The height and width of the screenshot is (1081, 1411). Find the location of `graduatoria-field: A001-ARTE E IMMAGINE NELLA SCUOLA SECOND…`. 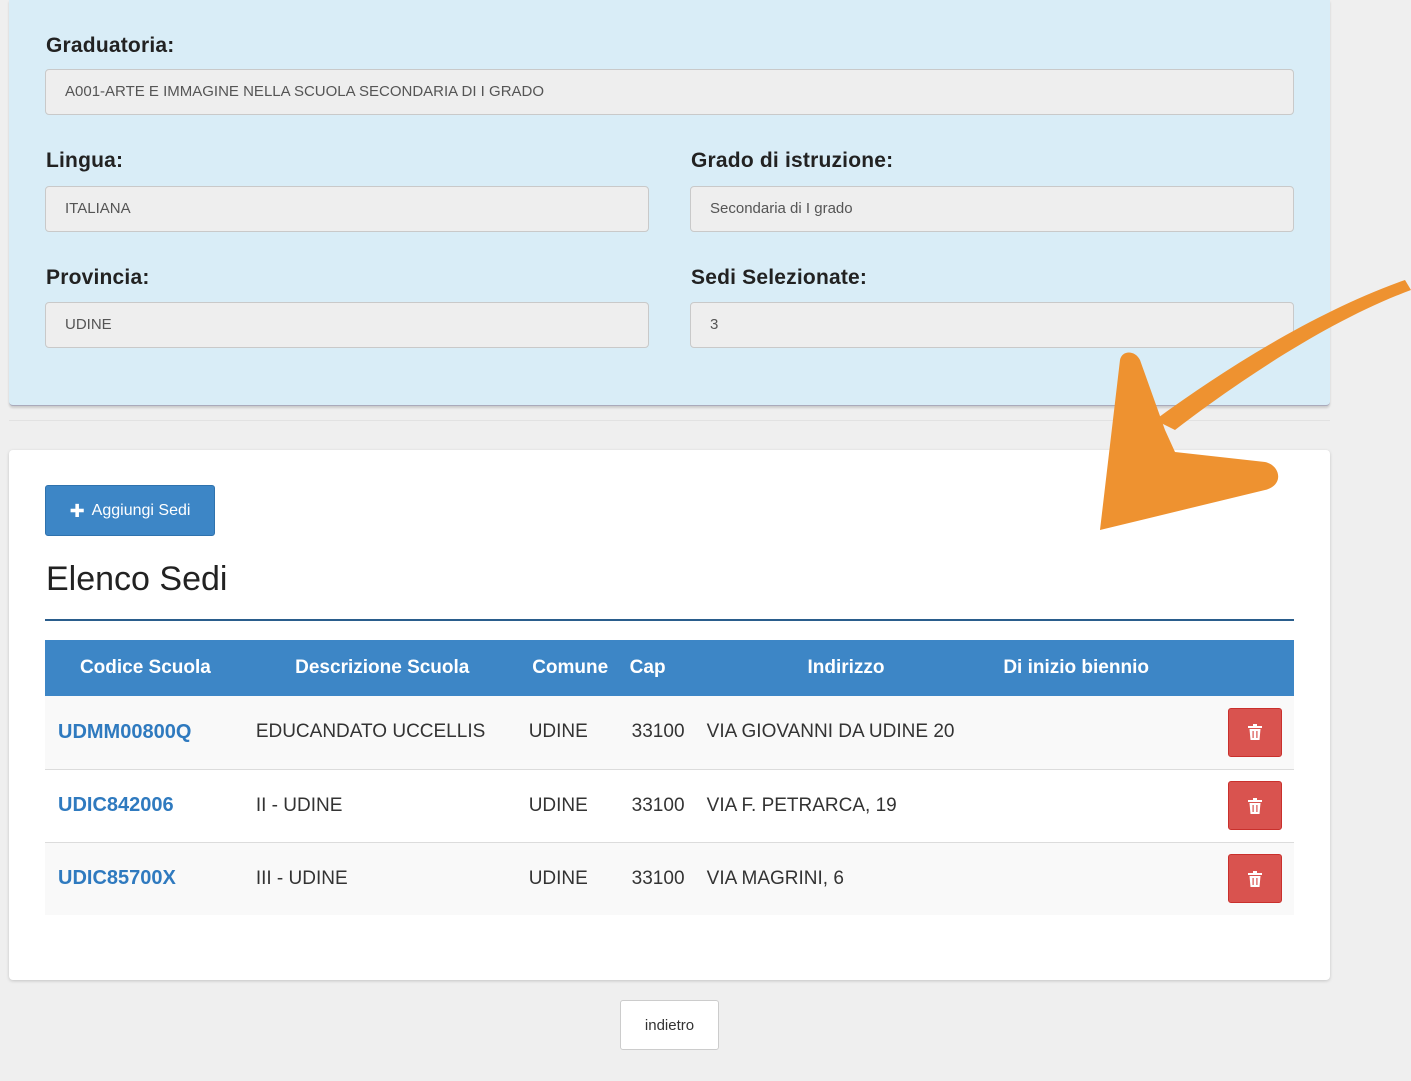

graduatoria-field: A001-ARTE E IMMAGINE NELLA SCUOLA SECOND… is located at coordinates (669, 92).